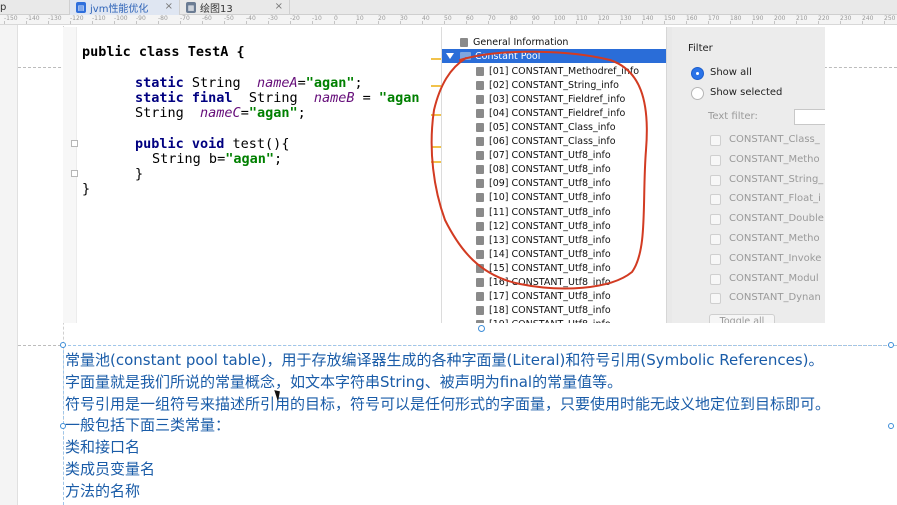 This screenshot has width=897, height=505. Describe the element at coordinates (554, 283) in the screenshot. I see `tree-item-constant: [16] CONSTANT_Utf8_info` at that location.